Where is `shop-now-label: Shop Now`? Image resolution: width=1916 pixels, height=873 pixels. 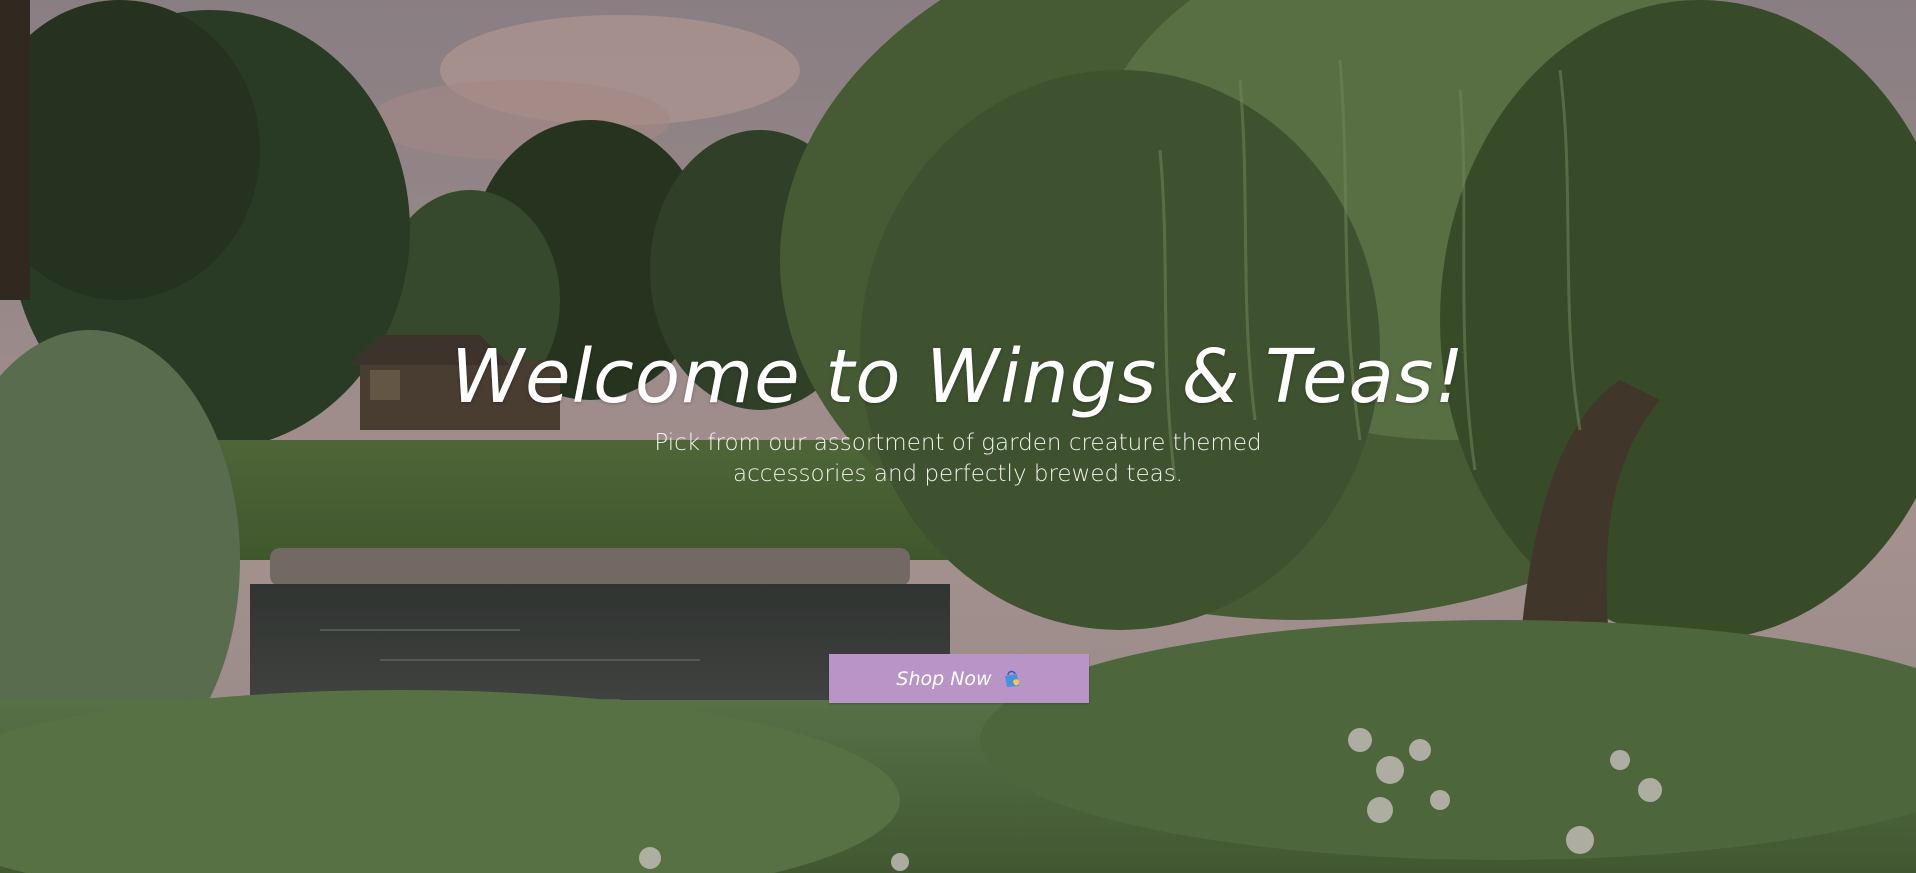 shop-now-label: Shop Now is located at coordinates (944, 678).